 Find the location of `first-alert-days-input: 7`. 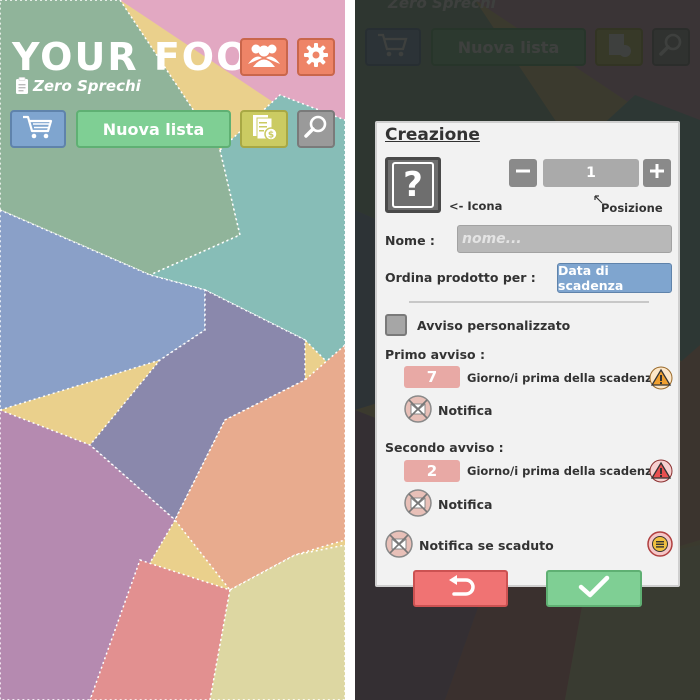

first-alert-days-input: 7 is located at coordinates (432, 377).